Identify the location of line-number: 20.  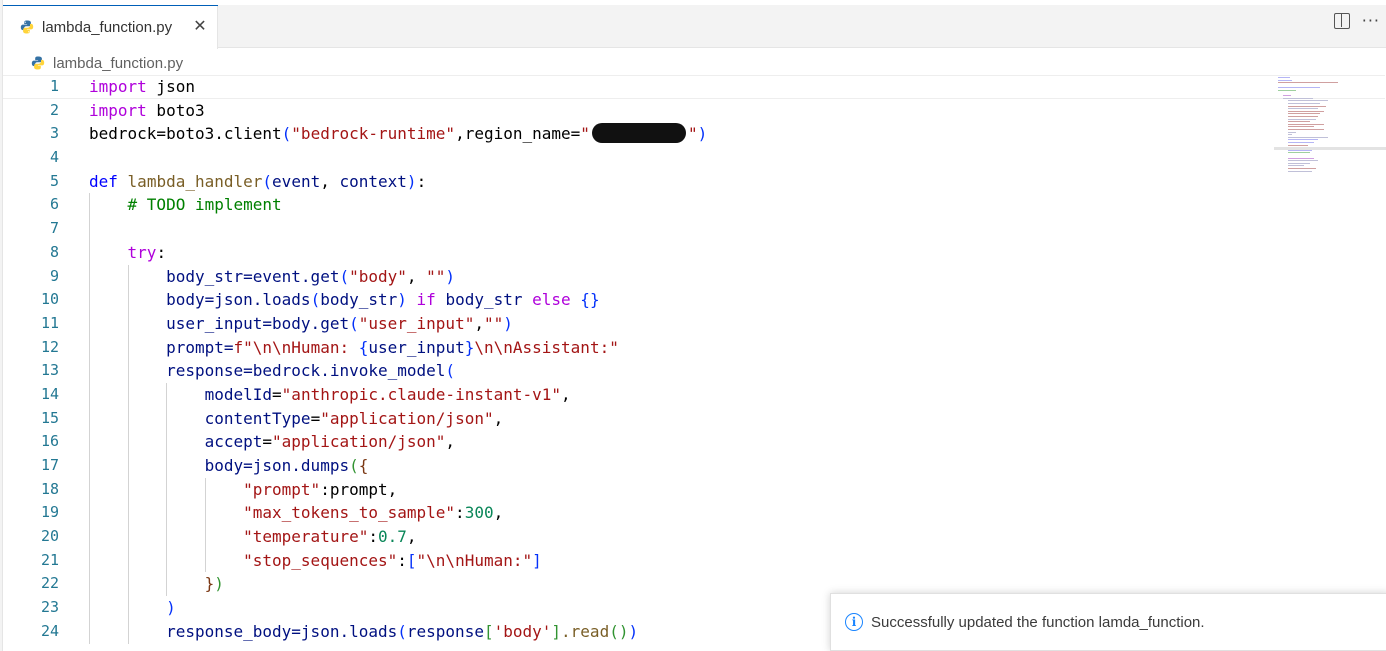
(49, 536).